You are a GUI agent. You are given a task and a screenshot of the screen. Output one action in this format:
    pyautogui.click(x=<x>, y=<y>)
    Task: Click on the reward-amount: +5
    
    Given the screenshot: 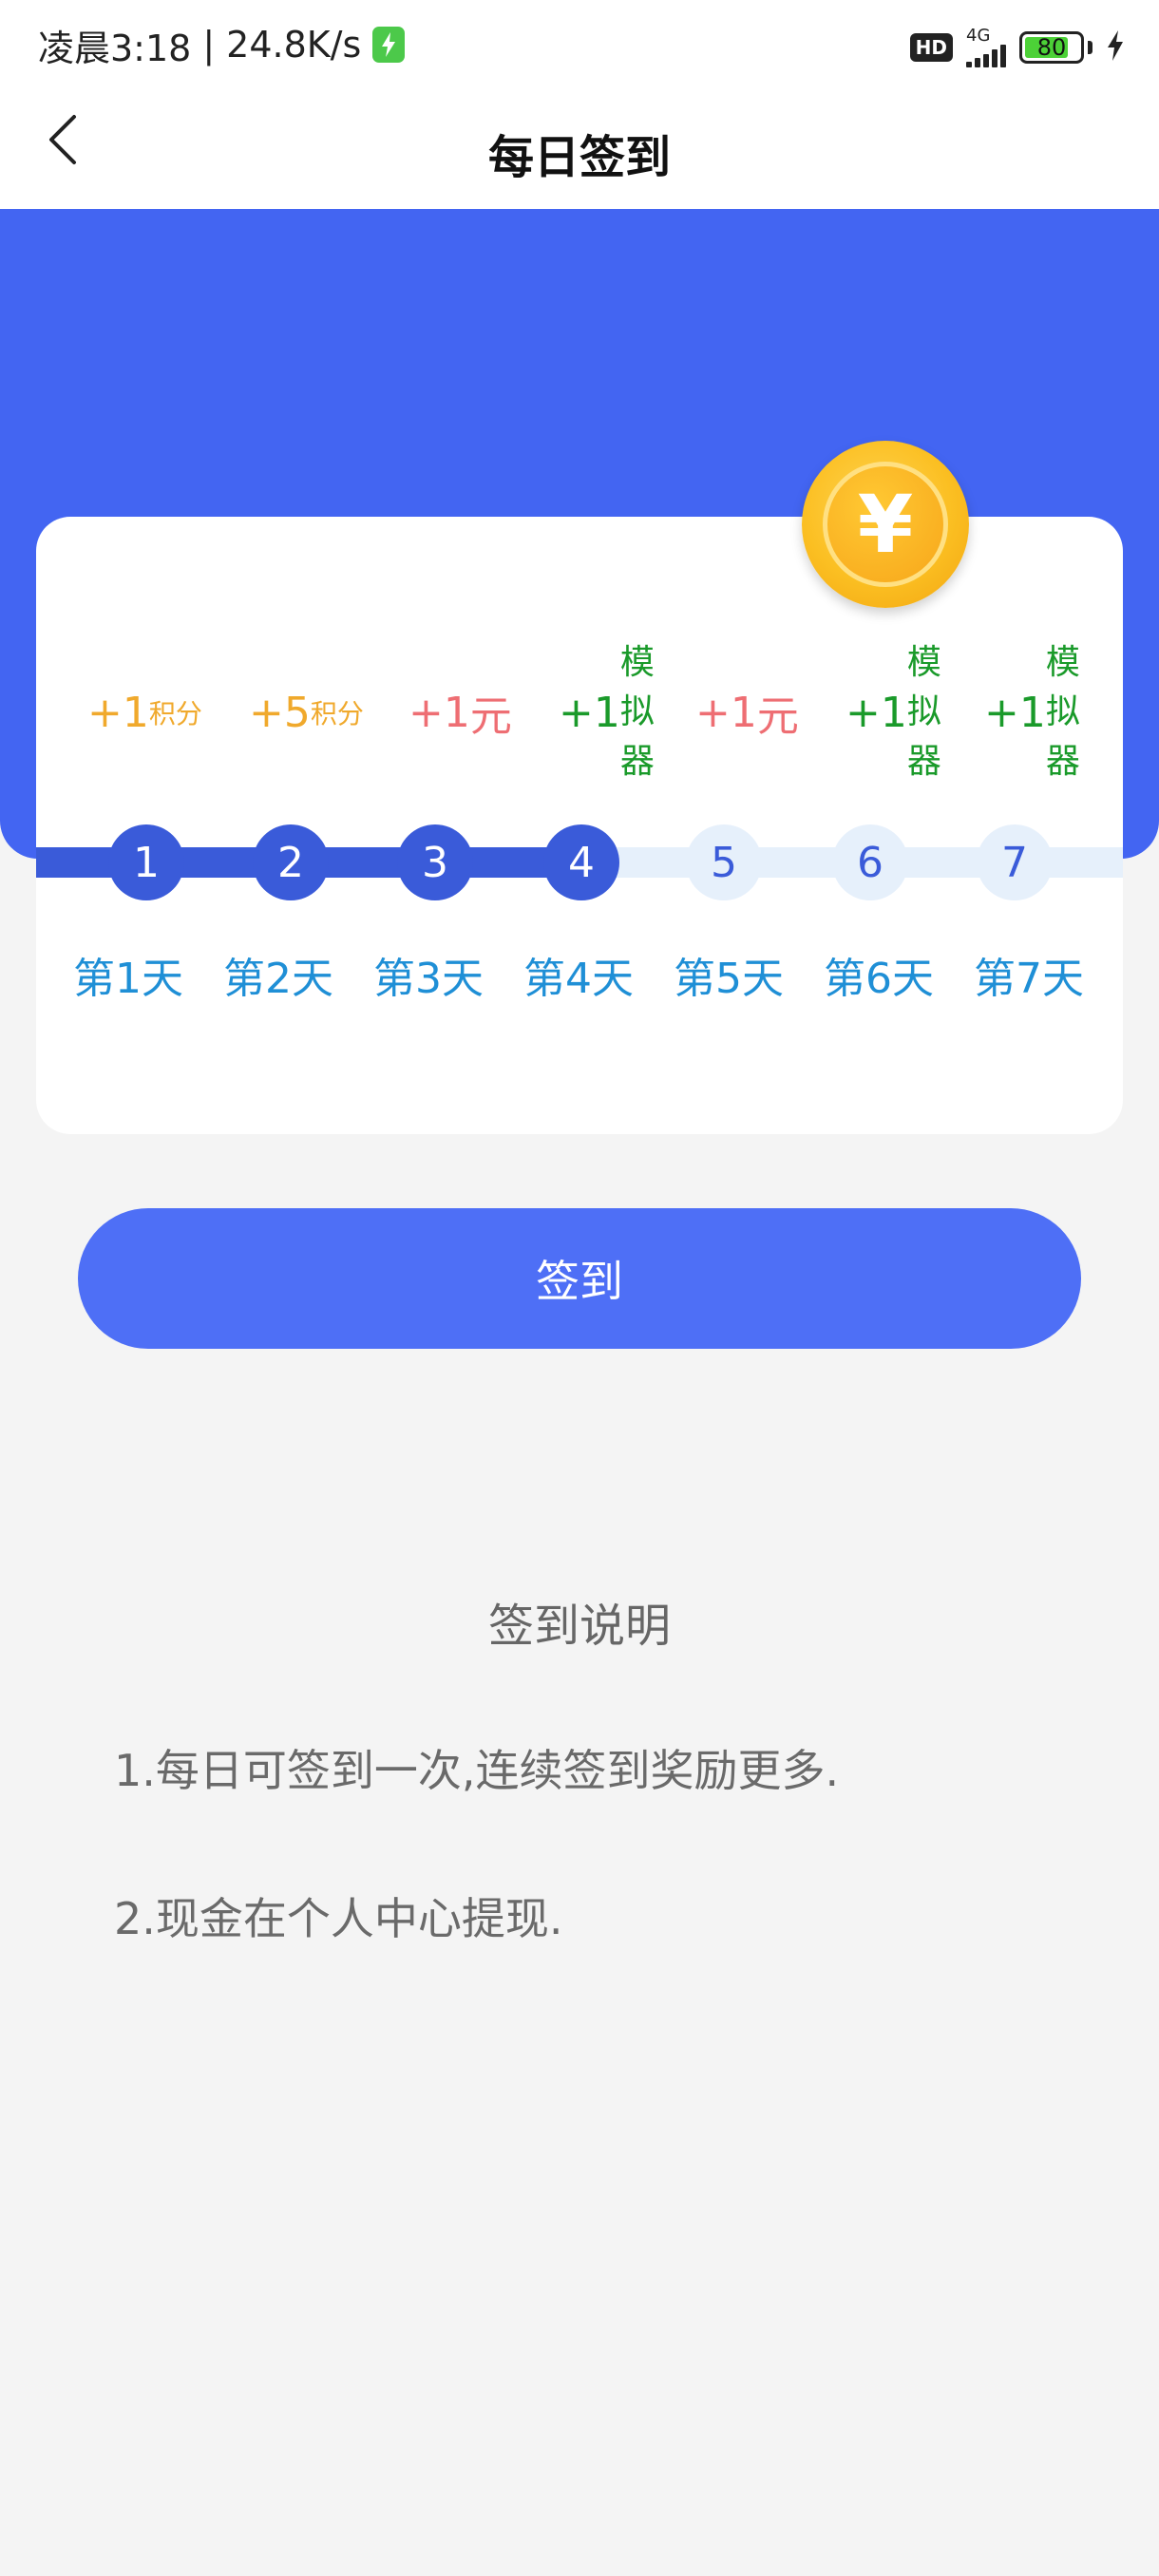 What is the action you would take?
    pyautogui.click(x=280, y=712)
    